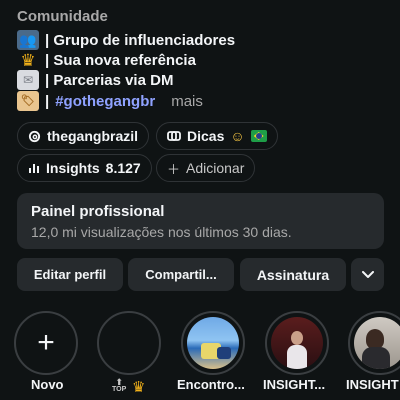  What do you see at coordinates (62, 16) in the screenshot?
I see `profile-category: Comunidade` at bounding box center [62, 16].